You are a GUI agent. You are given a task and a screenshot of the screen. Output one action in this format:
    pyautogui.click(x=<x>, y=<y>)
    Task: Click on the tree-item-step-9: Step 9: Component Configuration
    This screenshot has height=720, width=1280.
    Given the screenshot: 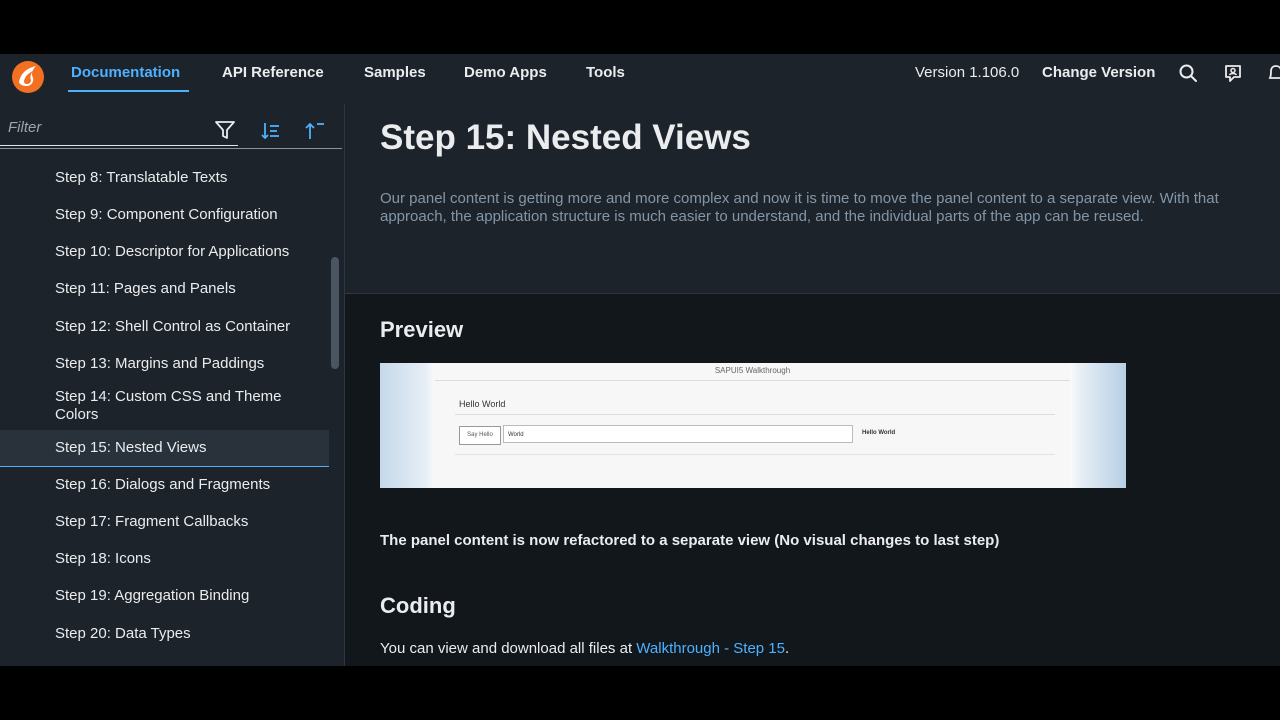 What is the action you would take?
    pyautogui.click(x=164, y=220)
    